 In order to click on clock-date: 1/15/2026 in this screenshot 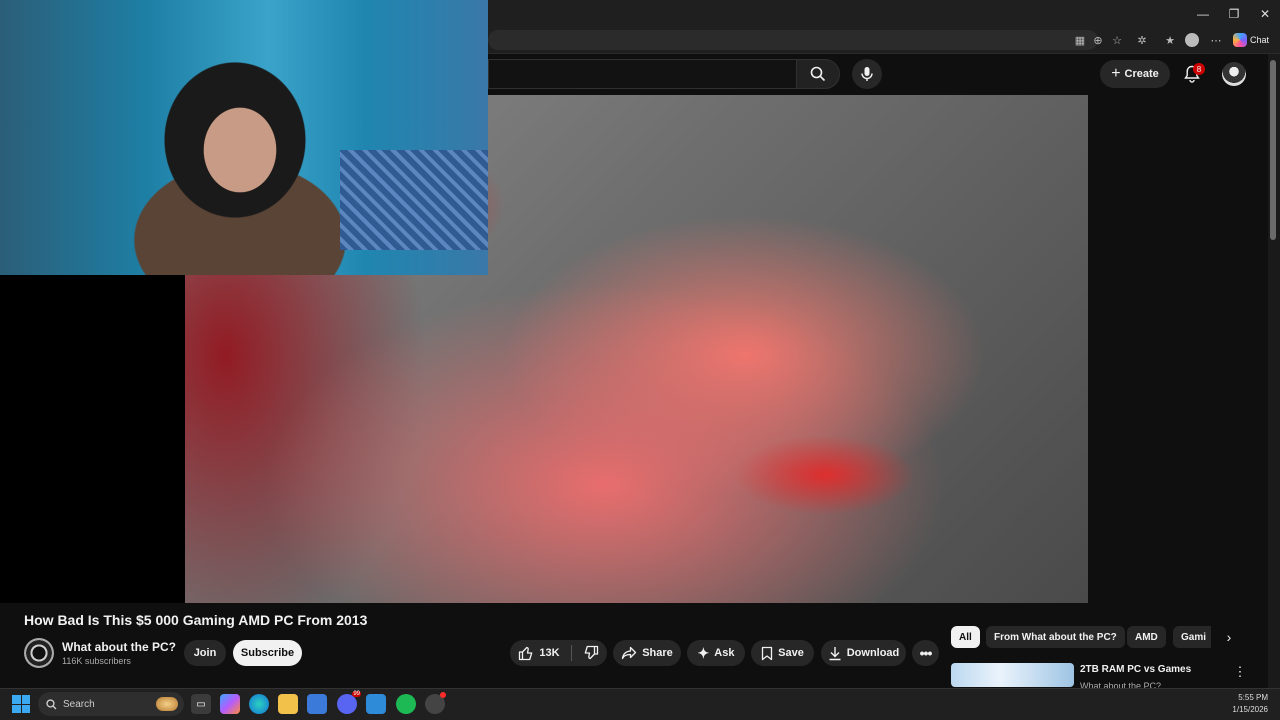, I will do `click(1243, 709)`.